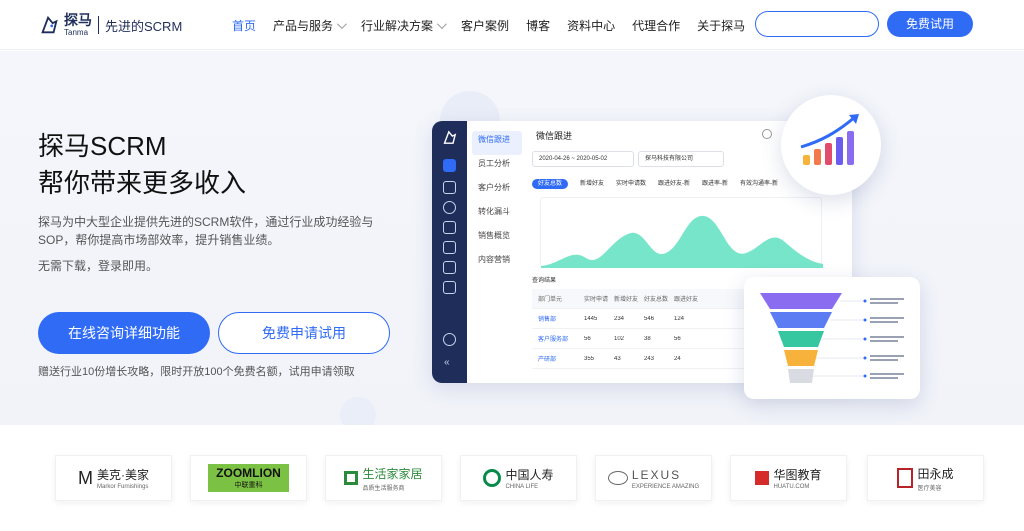  Describe the element at coordinates (449, 267) in the screenshot. I see `cloud-icon` at that location.